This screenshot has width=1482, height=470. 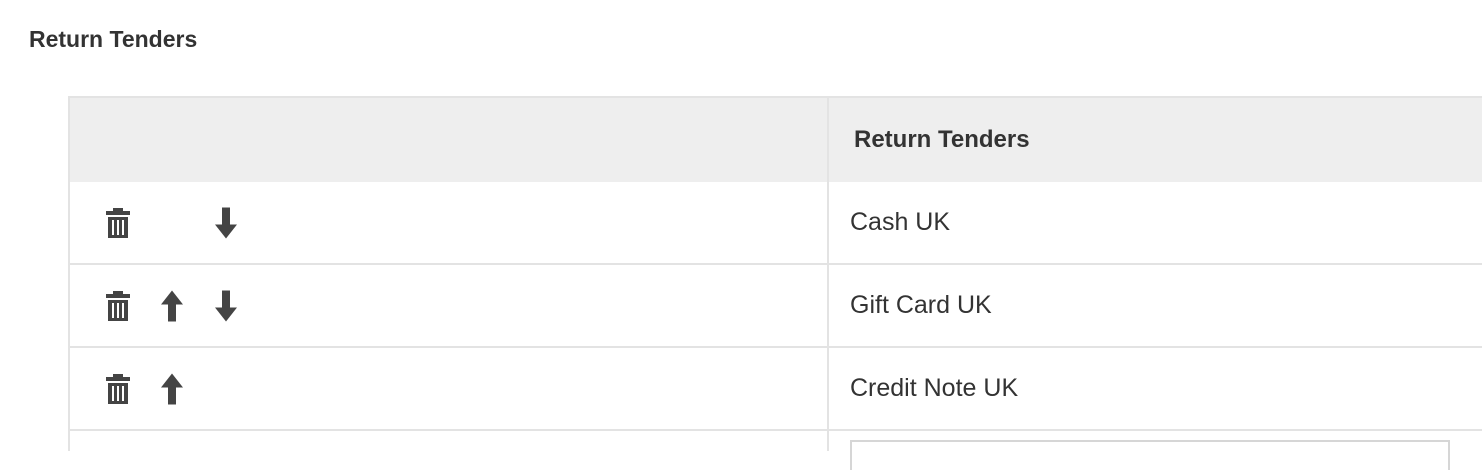 What do you see at coordinates (449, 140) in the screenshot?
I see `header-actions-cell` at bounding box center [449, 140].